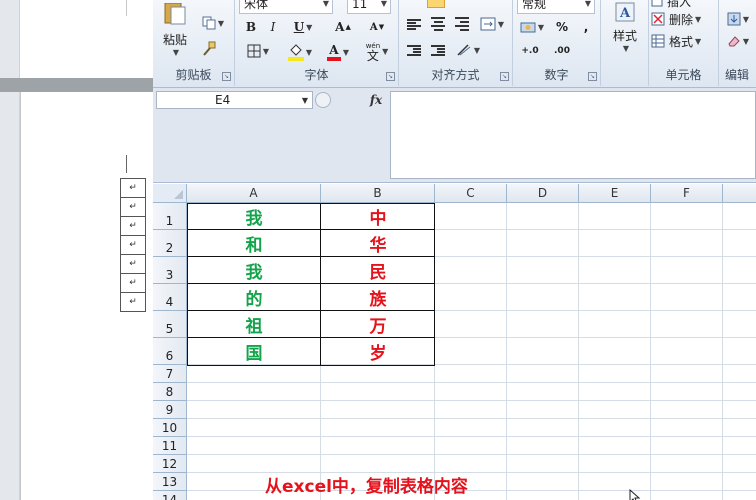  Describe the element at coordinates (471, 193) in the screenshot. I see `column-header: C` at that location.